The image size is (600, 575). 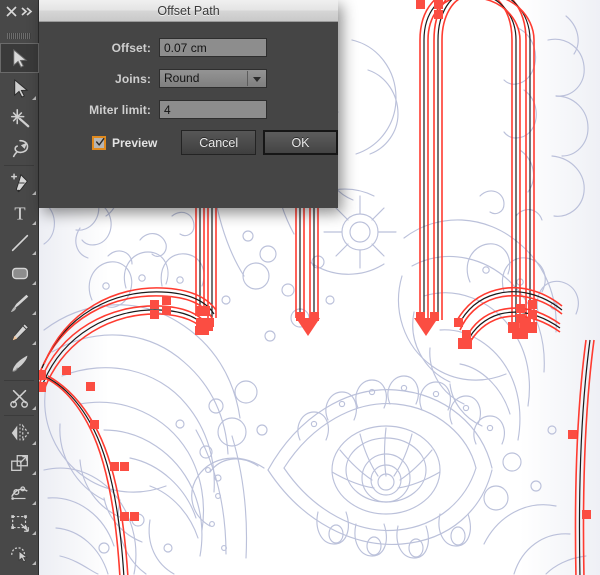 What do you see at coordinates (131, 47) in the screenshot?
I see `offset-label: Offset:` at bounding box center [131, 47].